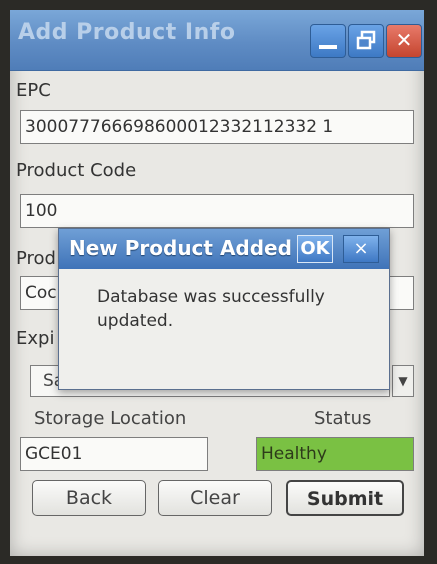 This screenshot has height=564, width=437. I want to click on dialog-message: Database was successfully updated., so click(211, 309).